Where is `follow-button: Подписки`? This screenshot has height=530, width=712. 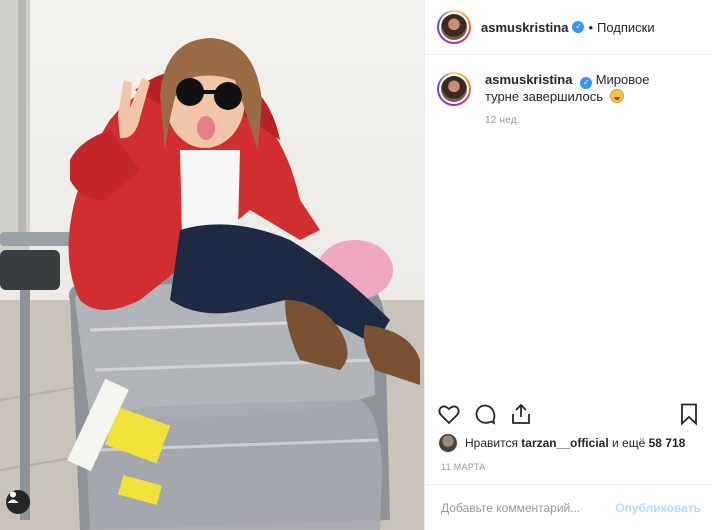 follow-button: Подписки is located at coordinates (626, 27).